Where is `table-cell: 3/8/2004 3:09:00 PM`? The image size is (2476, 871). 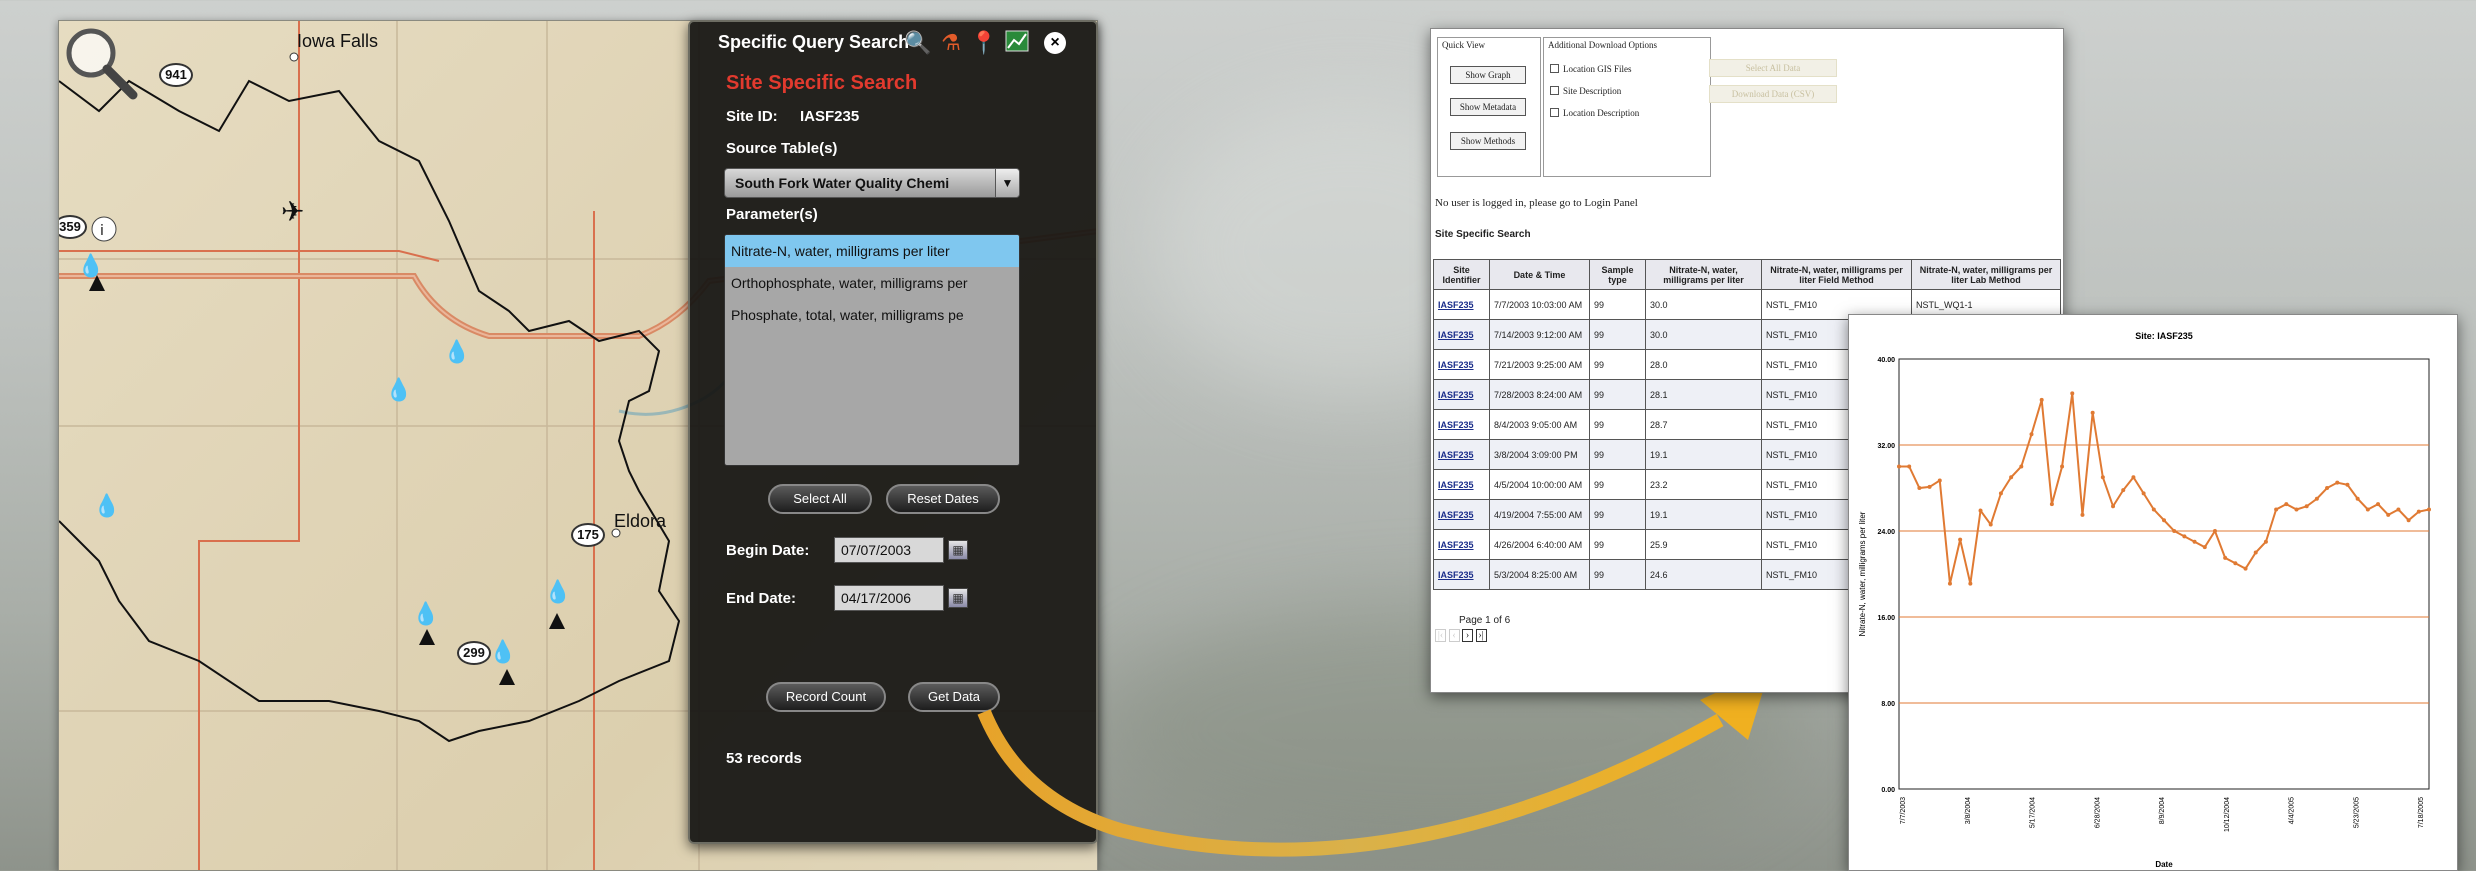
table-cell: 3/8/2004 3:09:00 PM is located at coordinates (1539, 454).